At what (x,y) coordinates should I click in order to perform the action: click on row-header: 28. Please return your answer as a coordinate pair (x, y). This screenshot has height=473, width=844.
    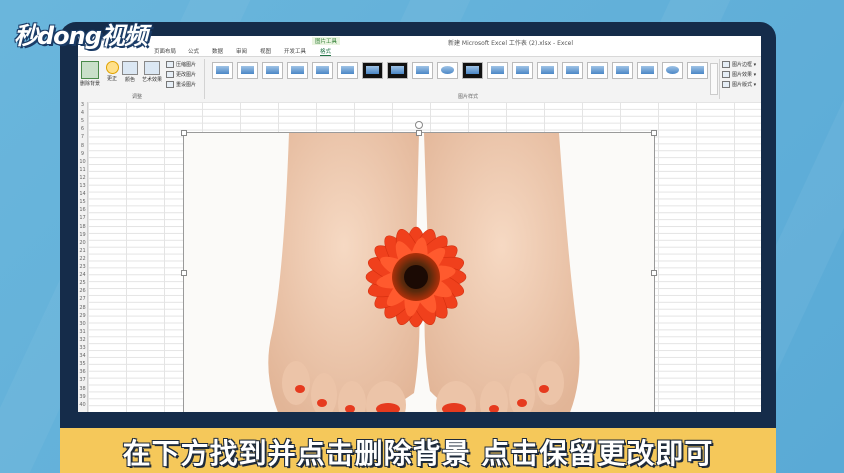
    Looking at the image, I should click on (82, 308).